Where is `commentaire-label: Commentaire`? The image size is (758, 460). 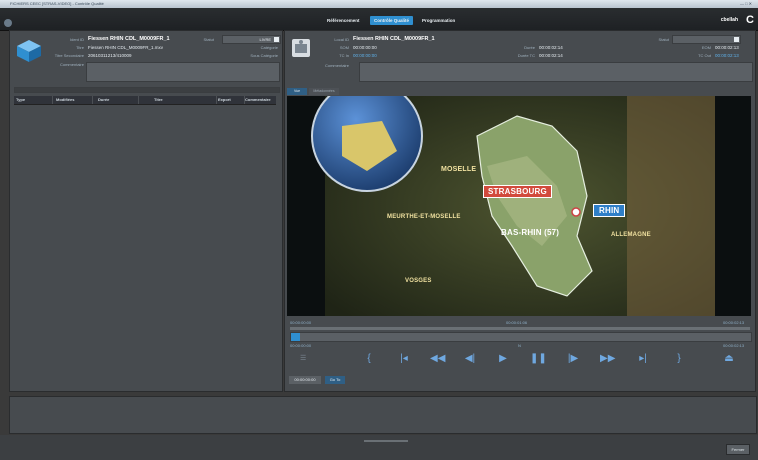 commentaire-label: Commentaire is located at coordinates (71, 64).